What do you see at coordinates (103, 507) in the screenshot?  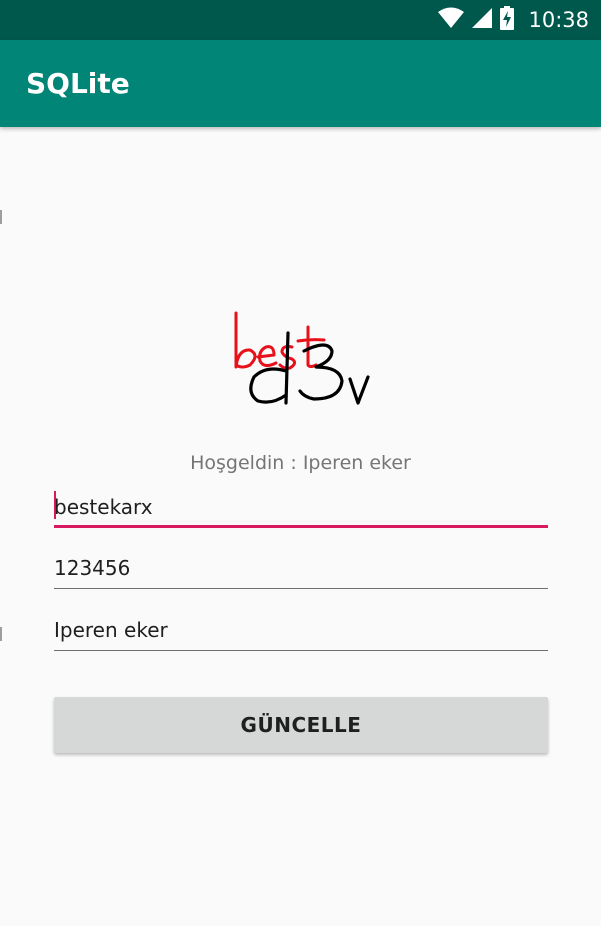 I see `username-value: bestekarx` at bounding box center [103, 507].